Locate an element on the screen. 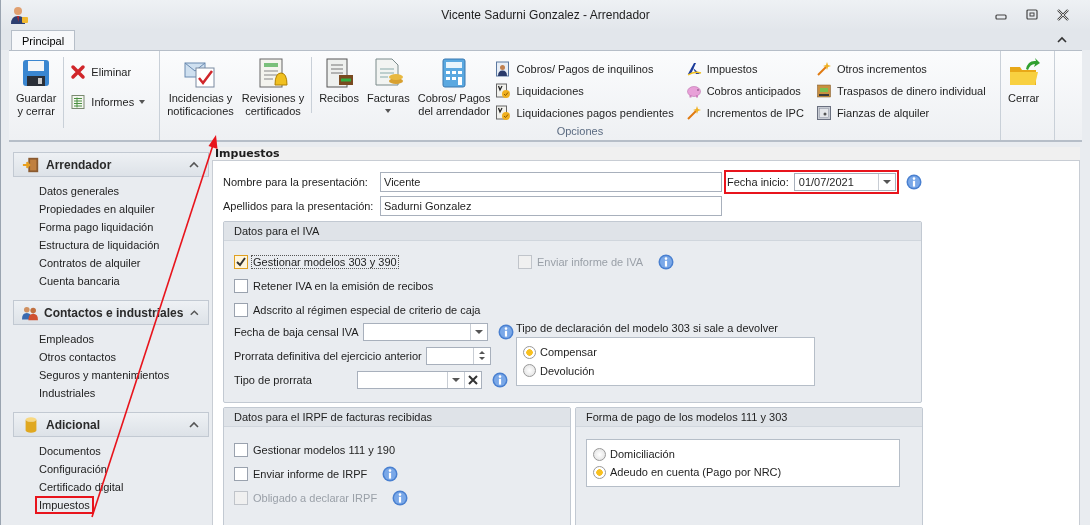 The width and height of the screenshot is (1090, 525). sidebar-link: Propiedades en alquiler is located at coordinates (97, 209).